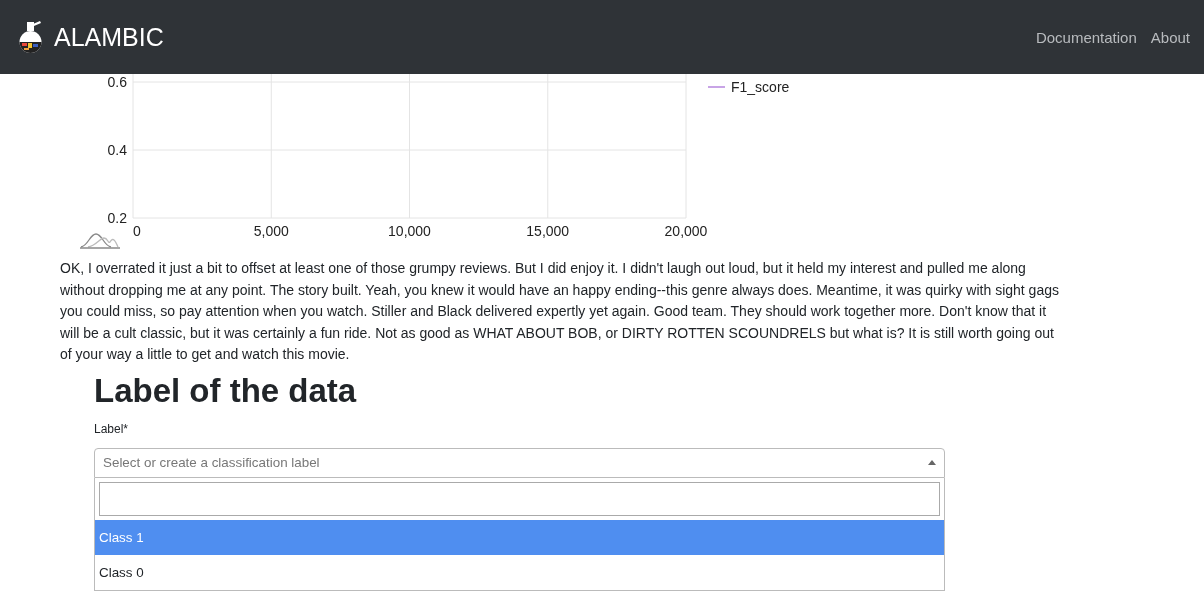 The height and width of the screenshot is (594, 1204). What do you see at coordinates (226, 390) in the screenshot?
I see `section-heading: Label of the data` at bounding box center [226, 390].